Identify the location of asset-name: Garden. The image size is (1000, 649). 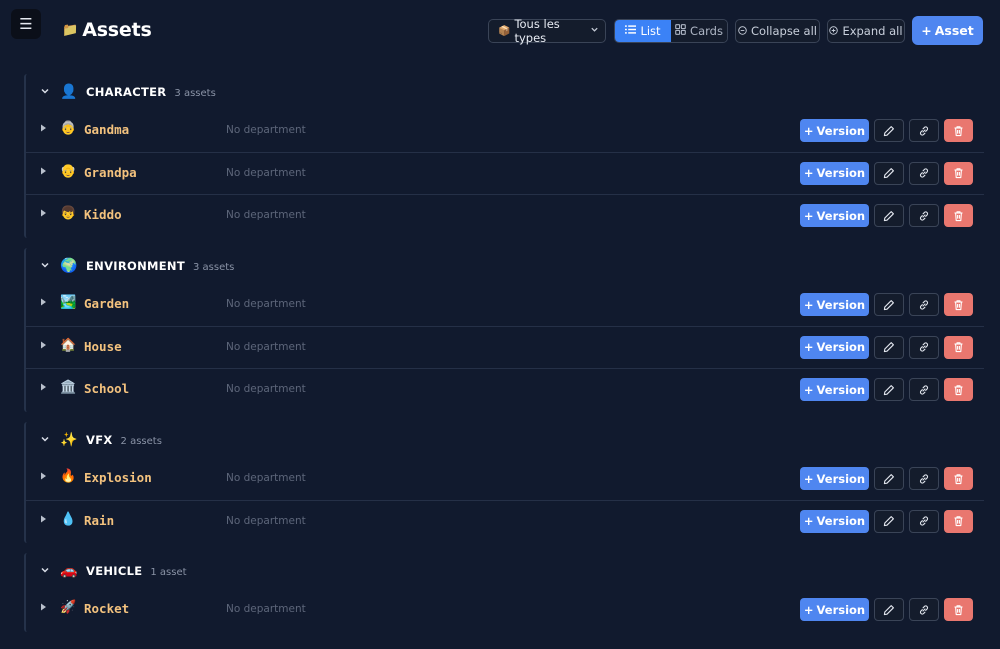
(106, 303).